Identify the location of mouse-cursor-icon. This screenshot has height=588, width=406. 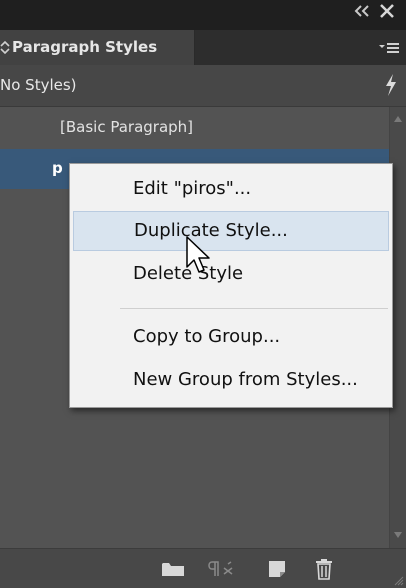
(198, 254).